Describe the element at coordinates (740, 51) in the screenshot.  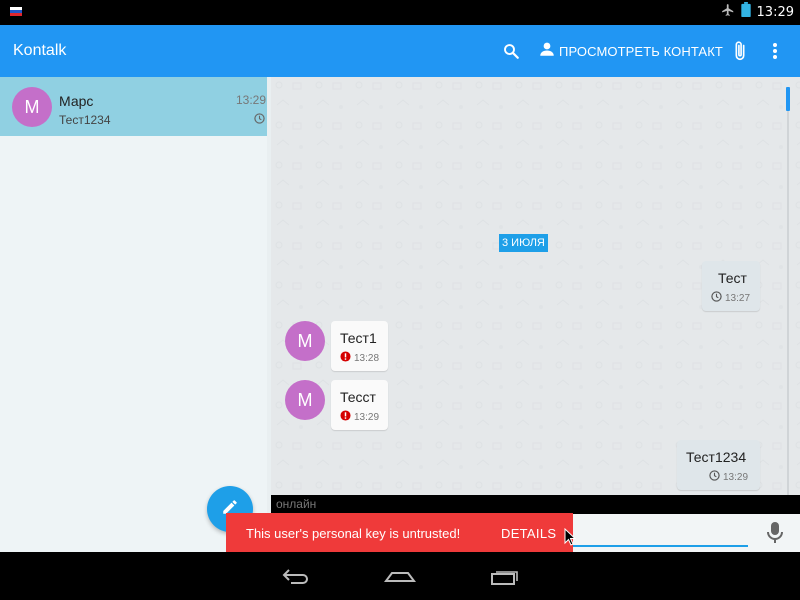
I see `attach-icon` at that location.